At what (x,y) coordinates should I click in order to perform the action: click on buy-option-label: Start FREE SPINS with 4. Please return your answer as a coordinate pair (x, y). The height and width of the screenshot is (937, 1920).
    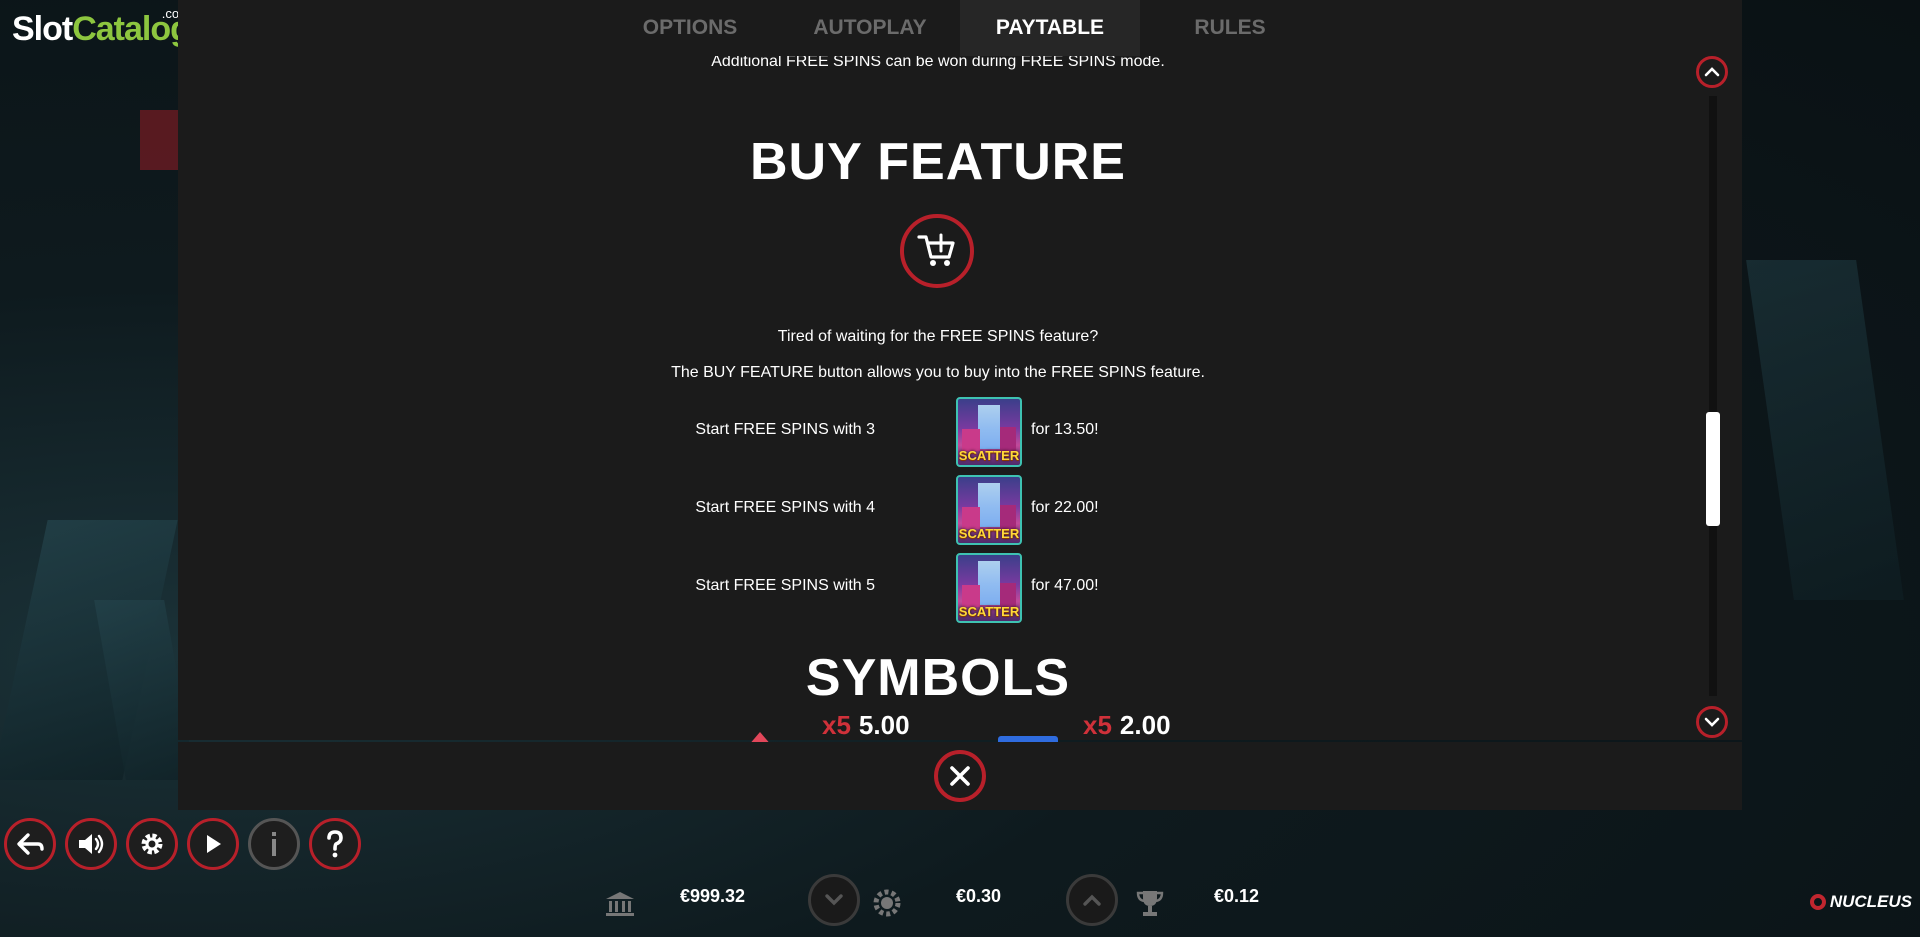
    Looking at the image, I should click on (785, 507).